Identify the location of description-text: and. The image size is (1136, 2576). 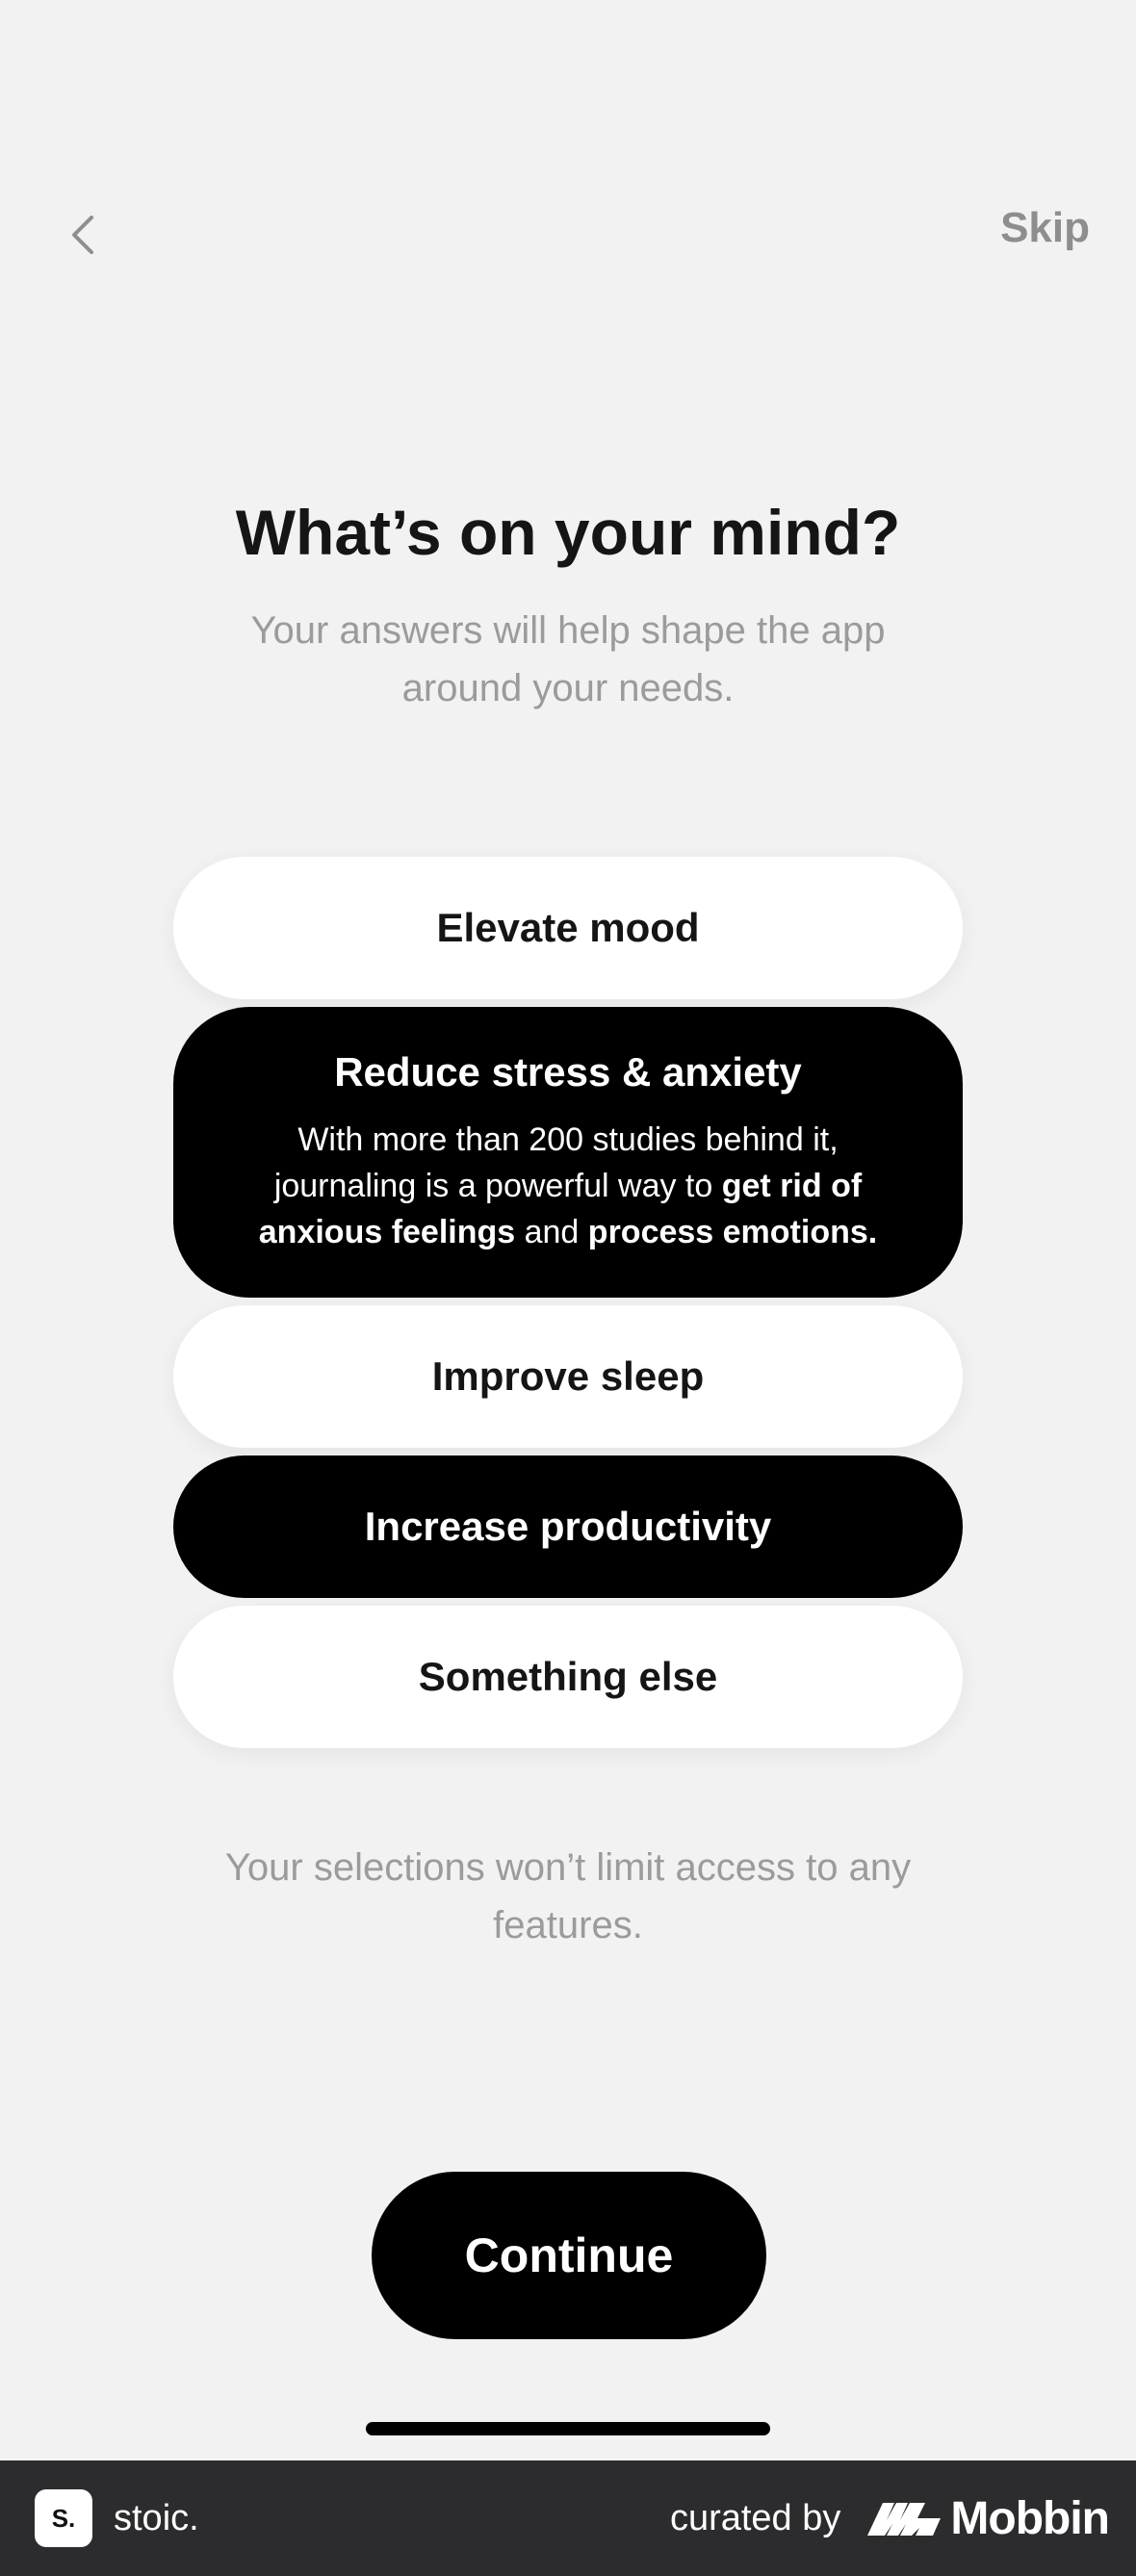
(552, 1232).